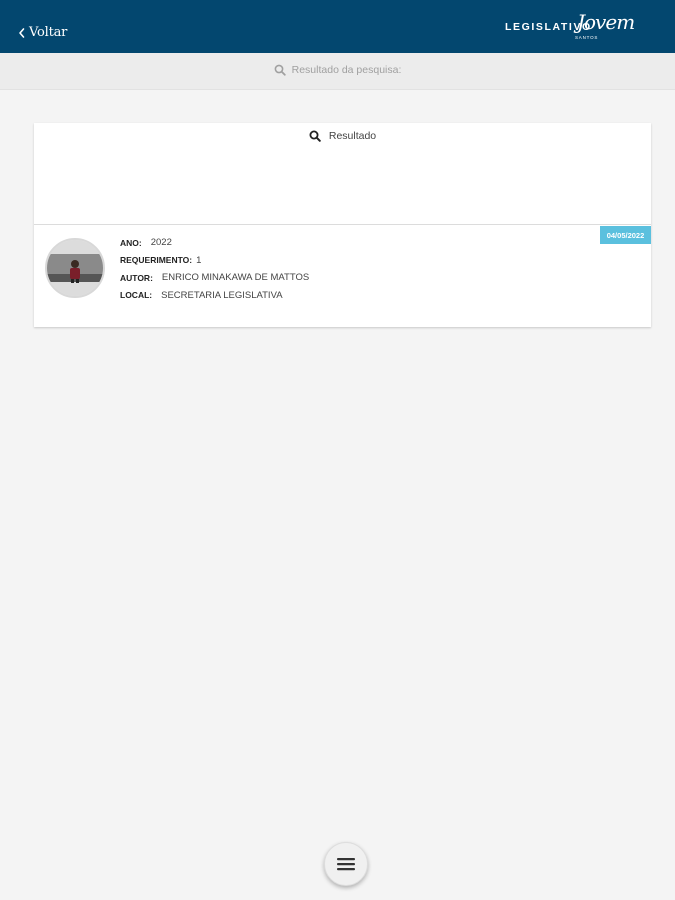 This screenshot has height=900, width=675. What do you see at coordinates (75, 268) in the screenshot?
I see `avatar` at bounding box center [75, 268].